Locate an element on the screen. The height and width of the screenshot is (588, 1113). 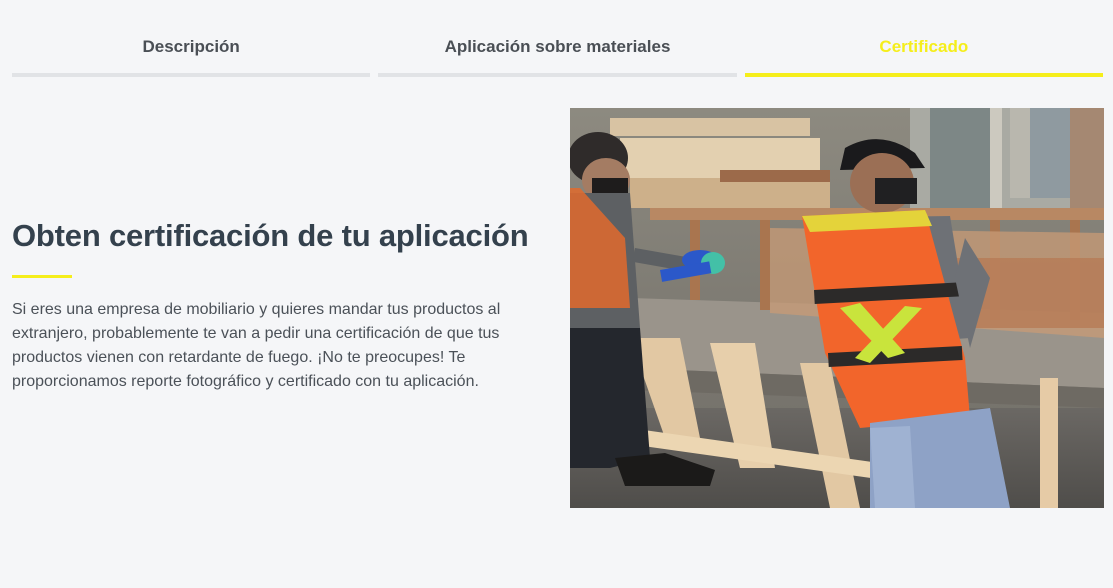
section-heading: Obten certificación de tu aplicación is located at coordinates (270, 235).